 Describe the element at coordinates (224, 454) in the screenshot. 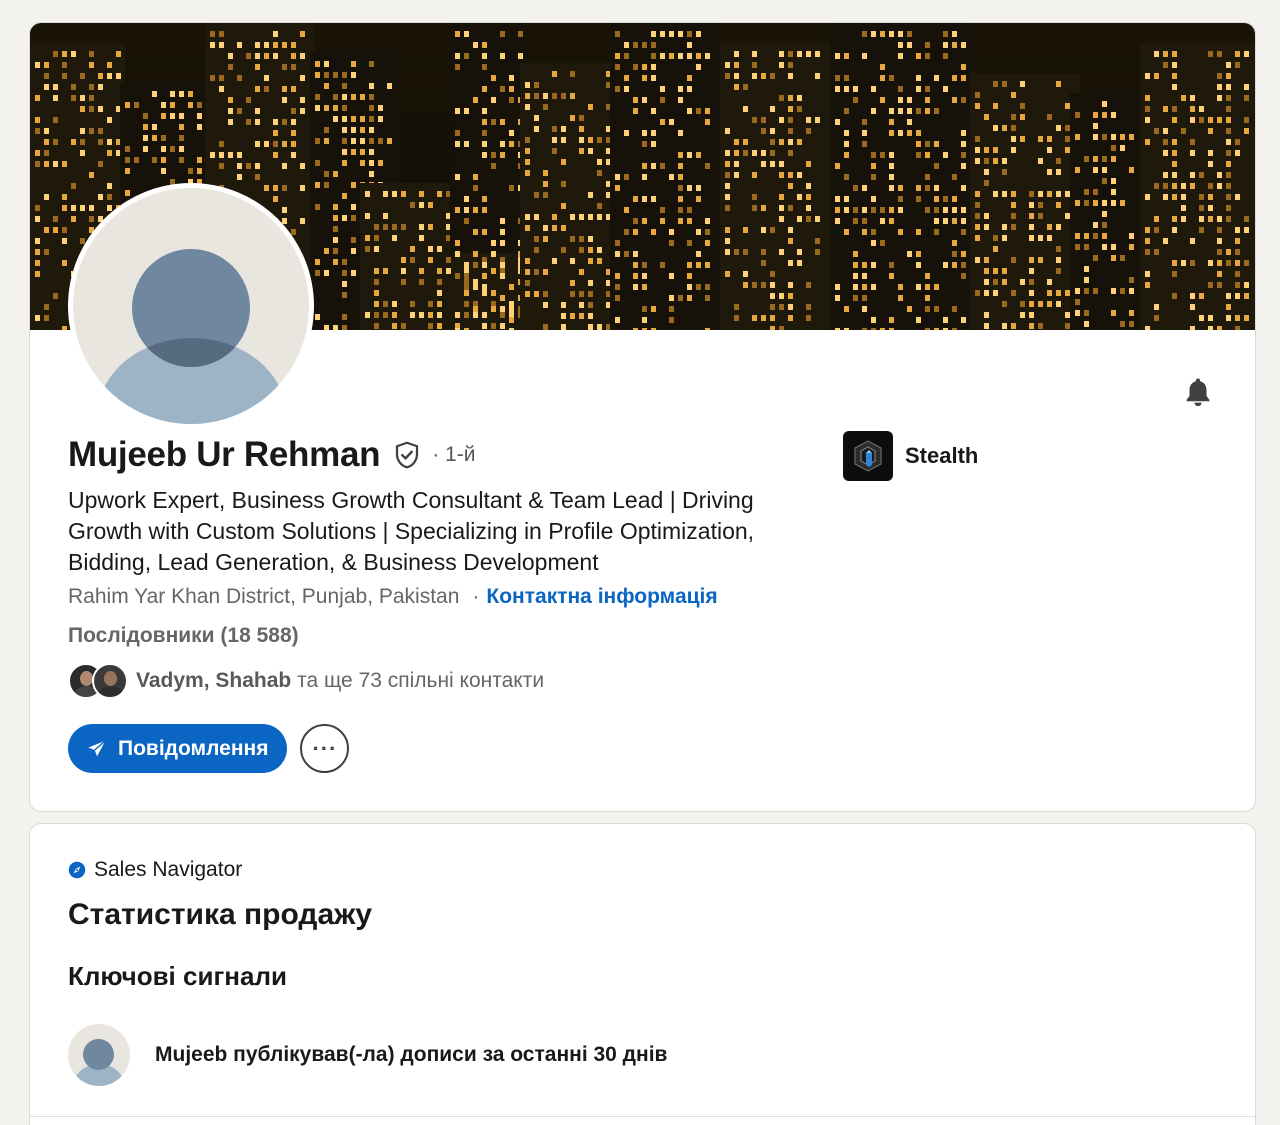

I see `profile-name: Mujeeb Ur Rehman` at that location.